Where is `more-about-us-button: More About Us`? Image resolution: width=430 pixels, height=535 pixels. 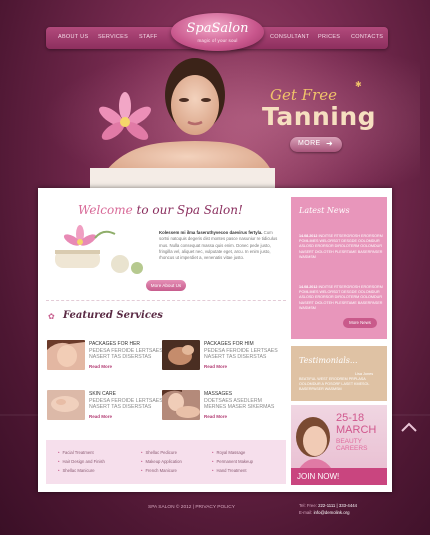
more-about-us-button: More About Us is located at coordinates (166, 285).